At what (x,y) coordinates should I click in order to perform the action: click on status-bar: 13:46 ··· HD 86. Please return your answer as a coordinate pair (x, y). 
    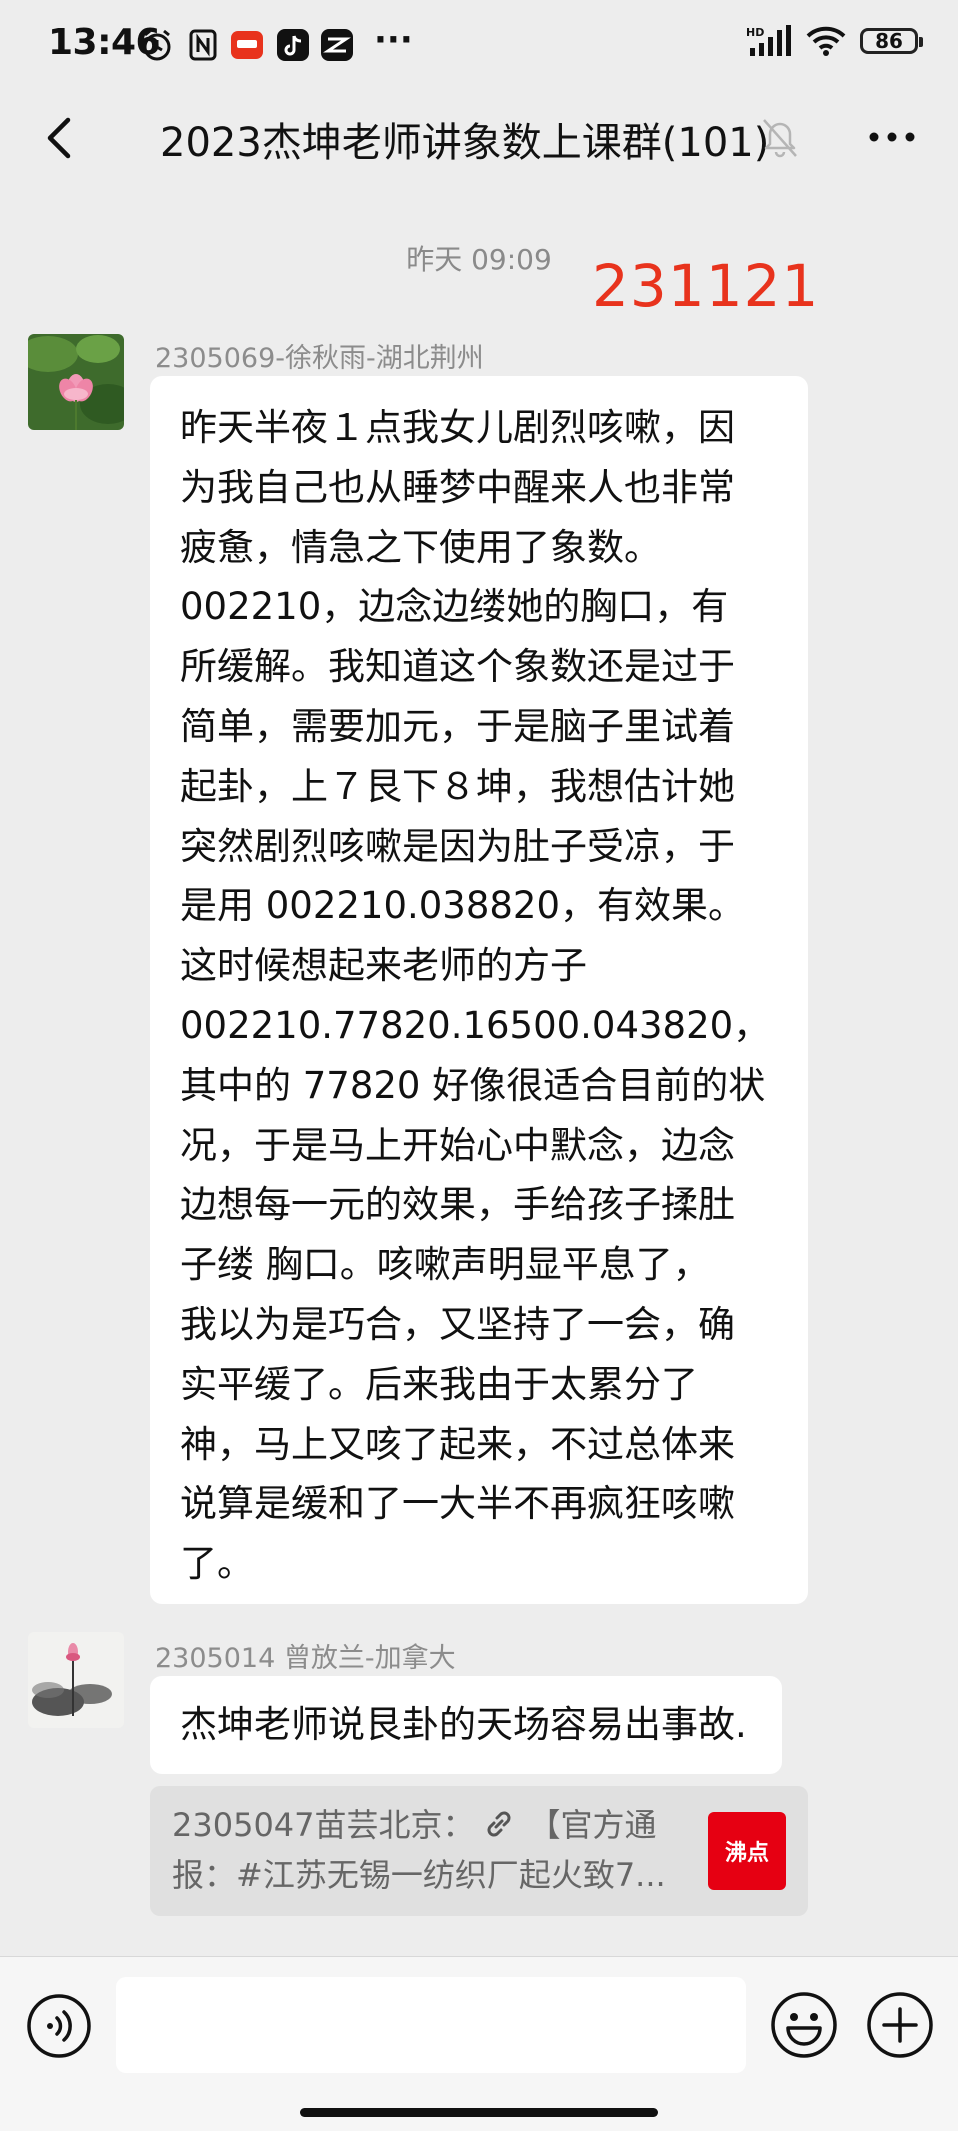
    Looking at the image, I should click on (479, 46).